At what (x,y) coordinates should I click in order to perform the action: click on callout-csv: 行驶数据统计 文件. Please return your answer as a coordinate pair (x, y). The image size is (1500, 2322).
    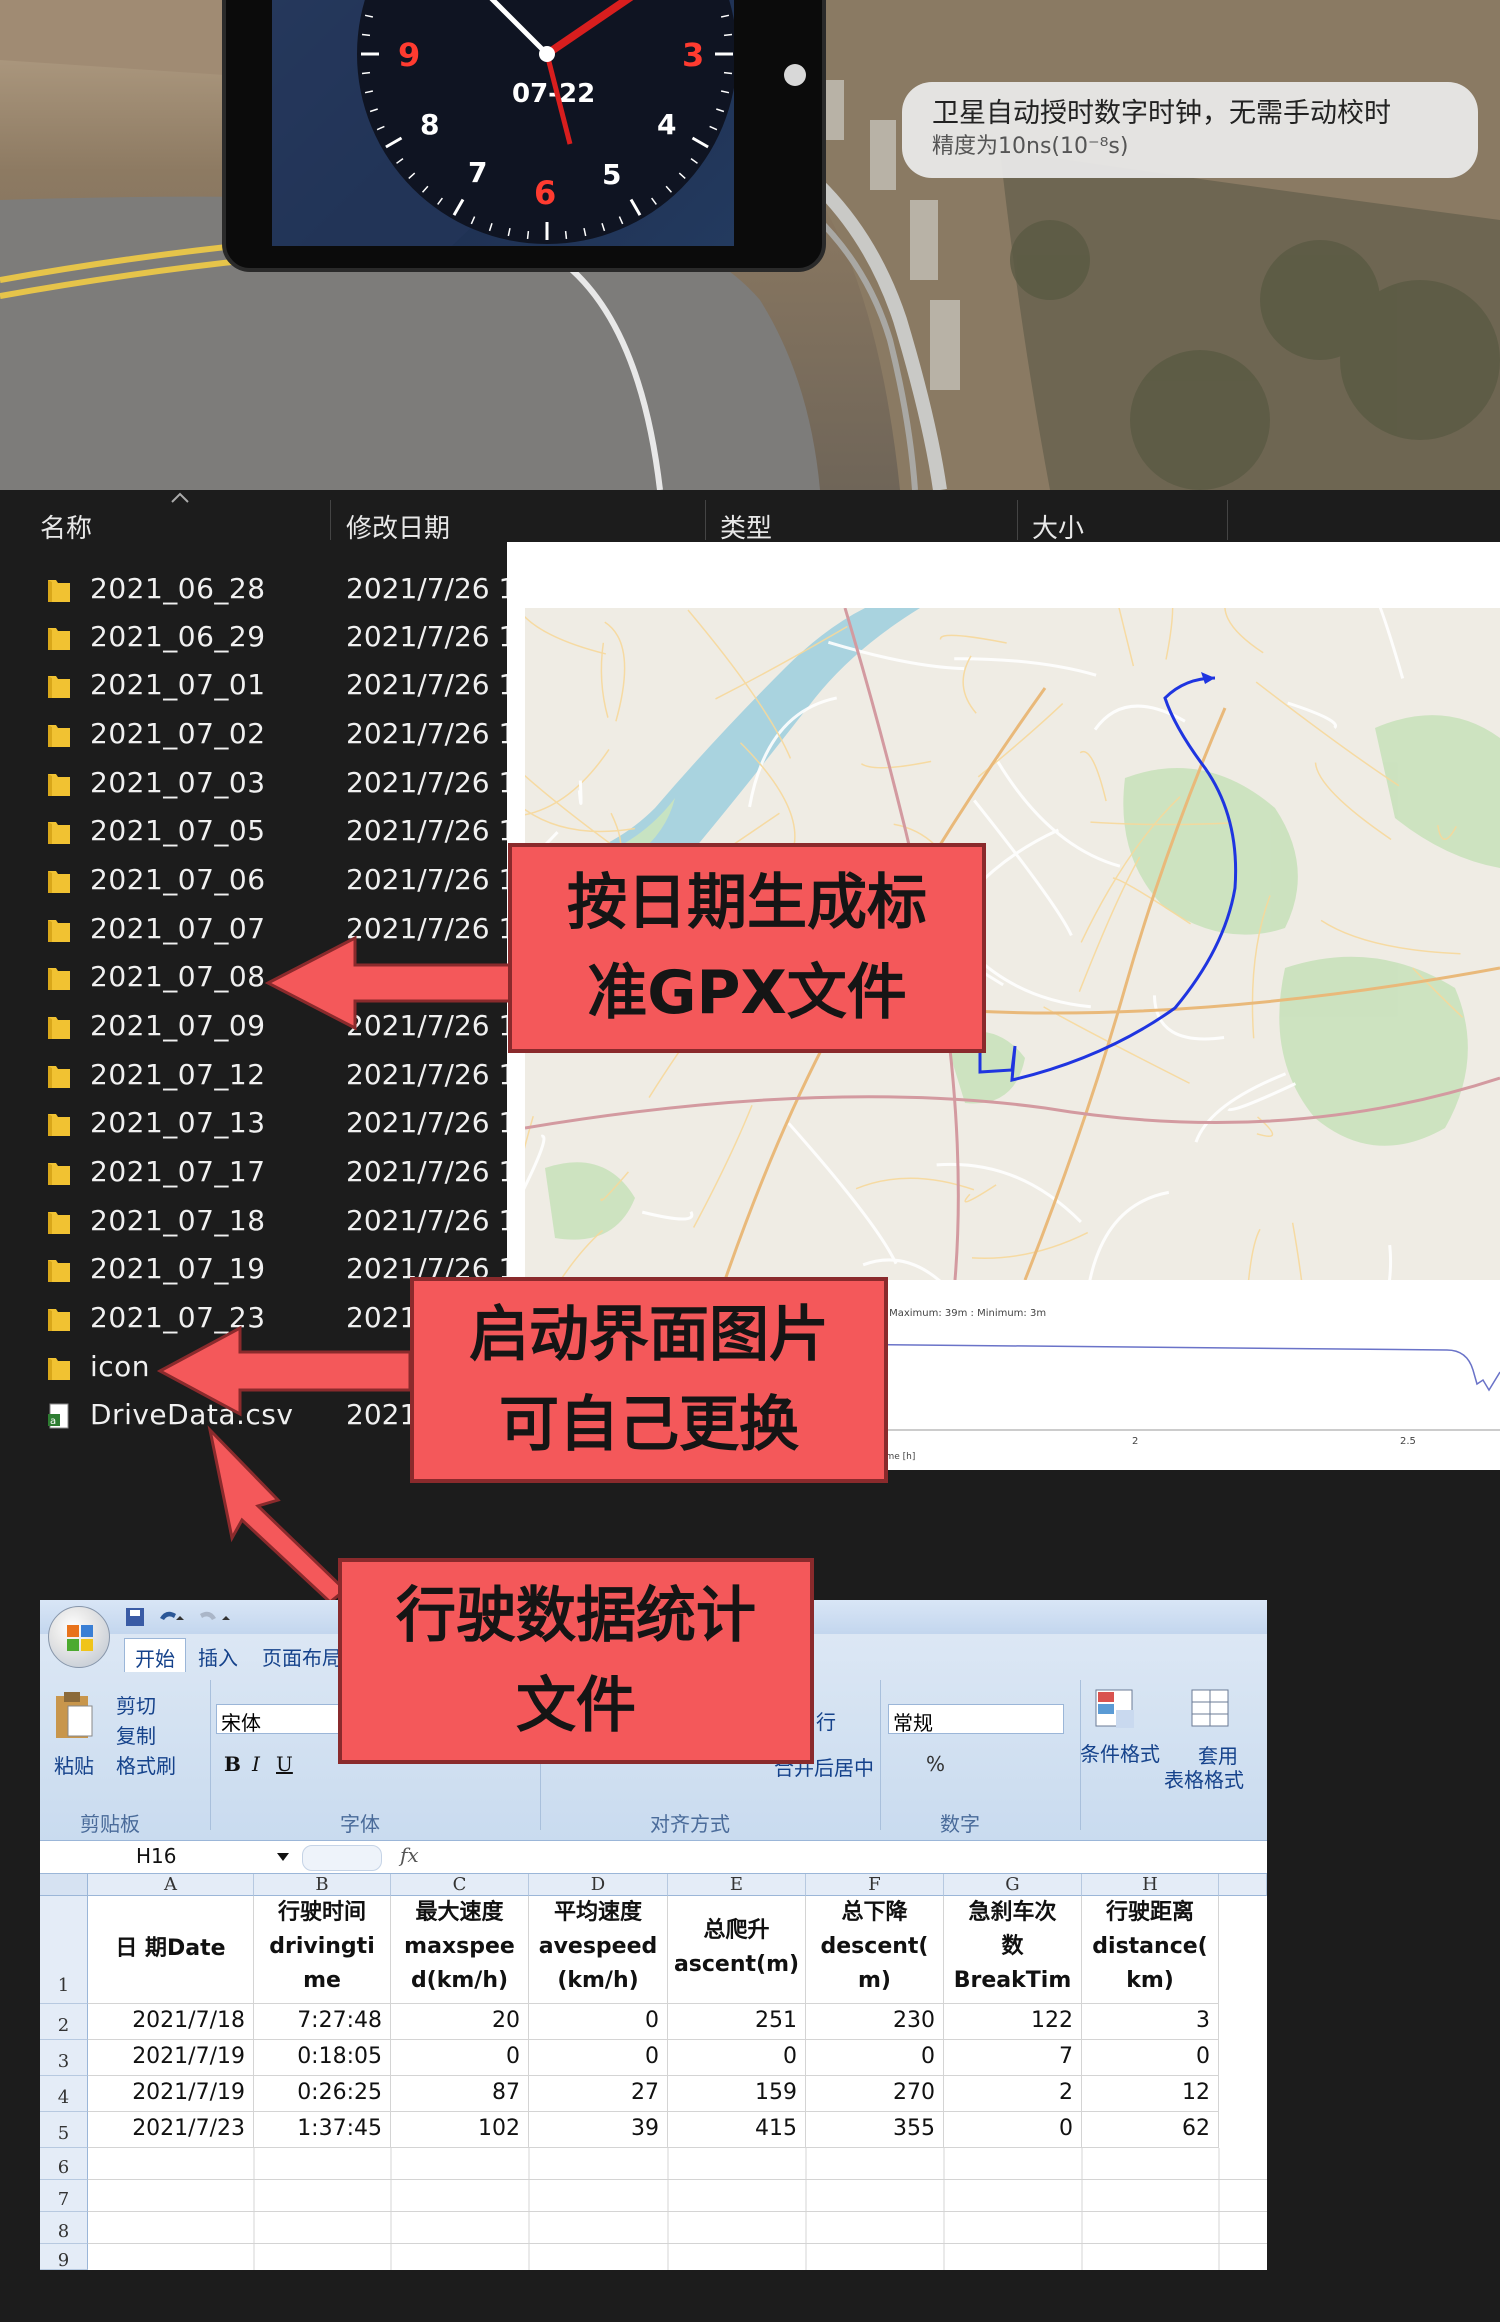
    Looking at the image, I should click on (576, 1661).